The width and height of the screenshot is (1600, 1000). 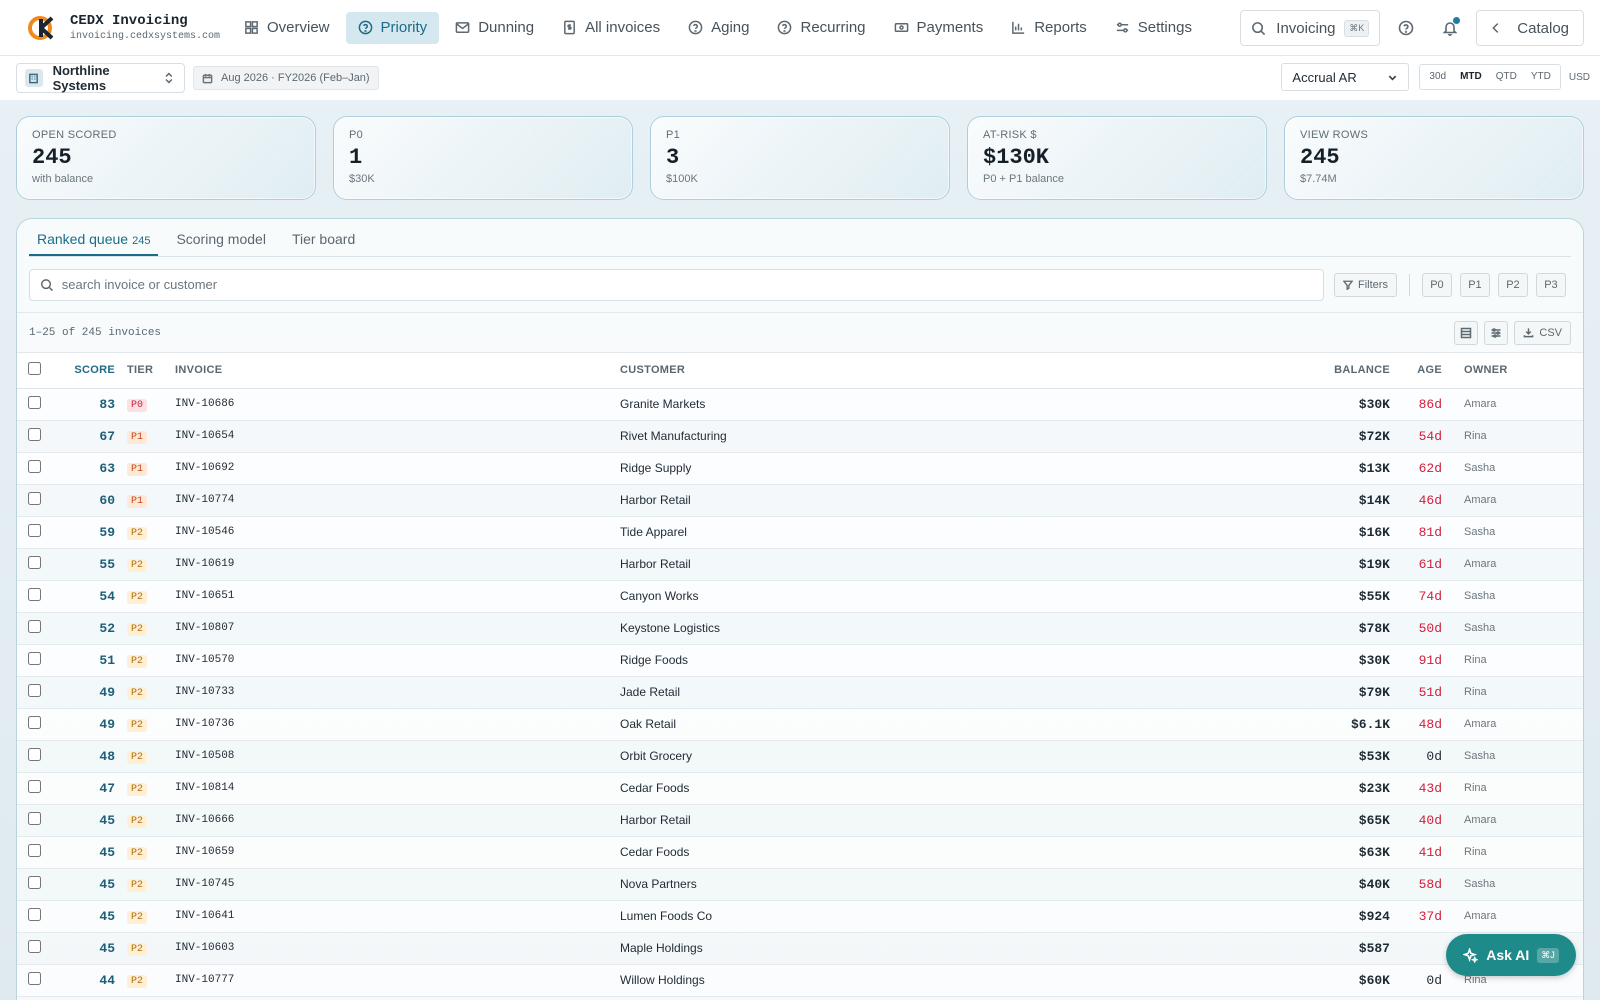 What do you see at coordinates (94, 243) in the screenshot?
I see `tab-ranked-queue: Ranked queue 245` at bounding box center [94, 243].